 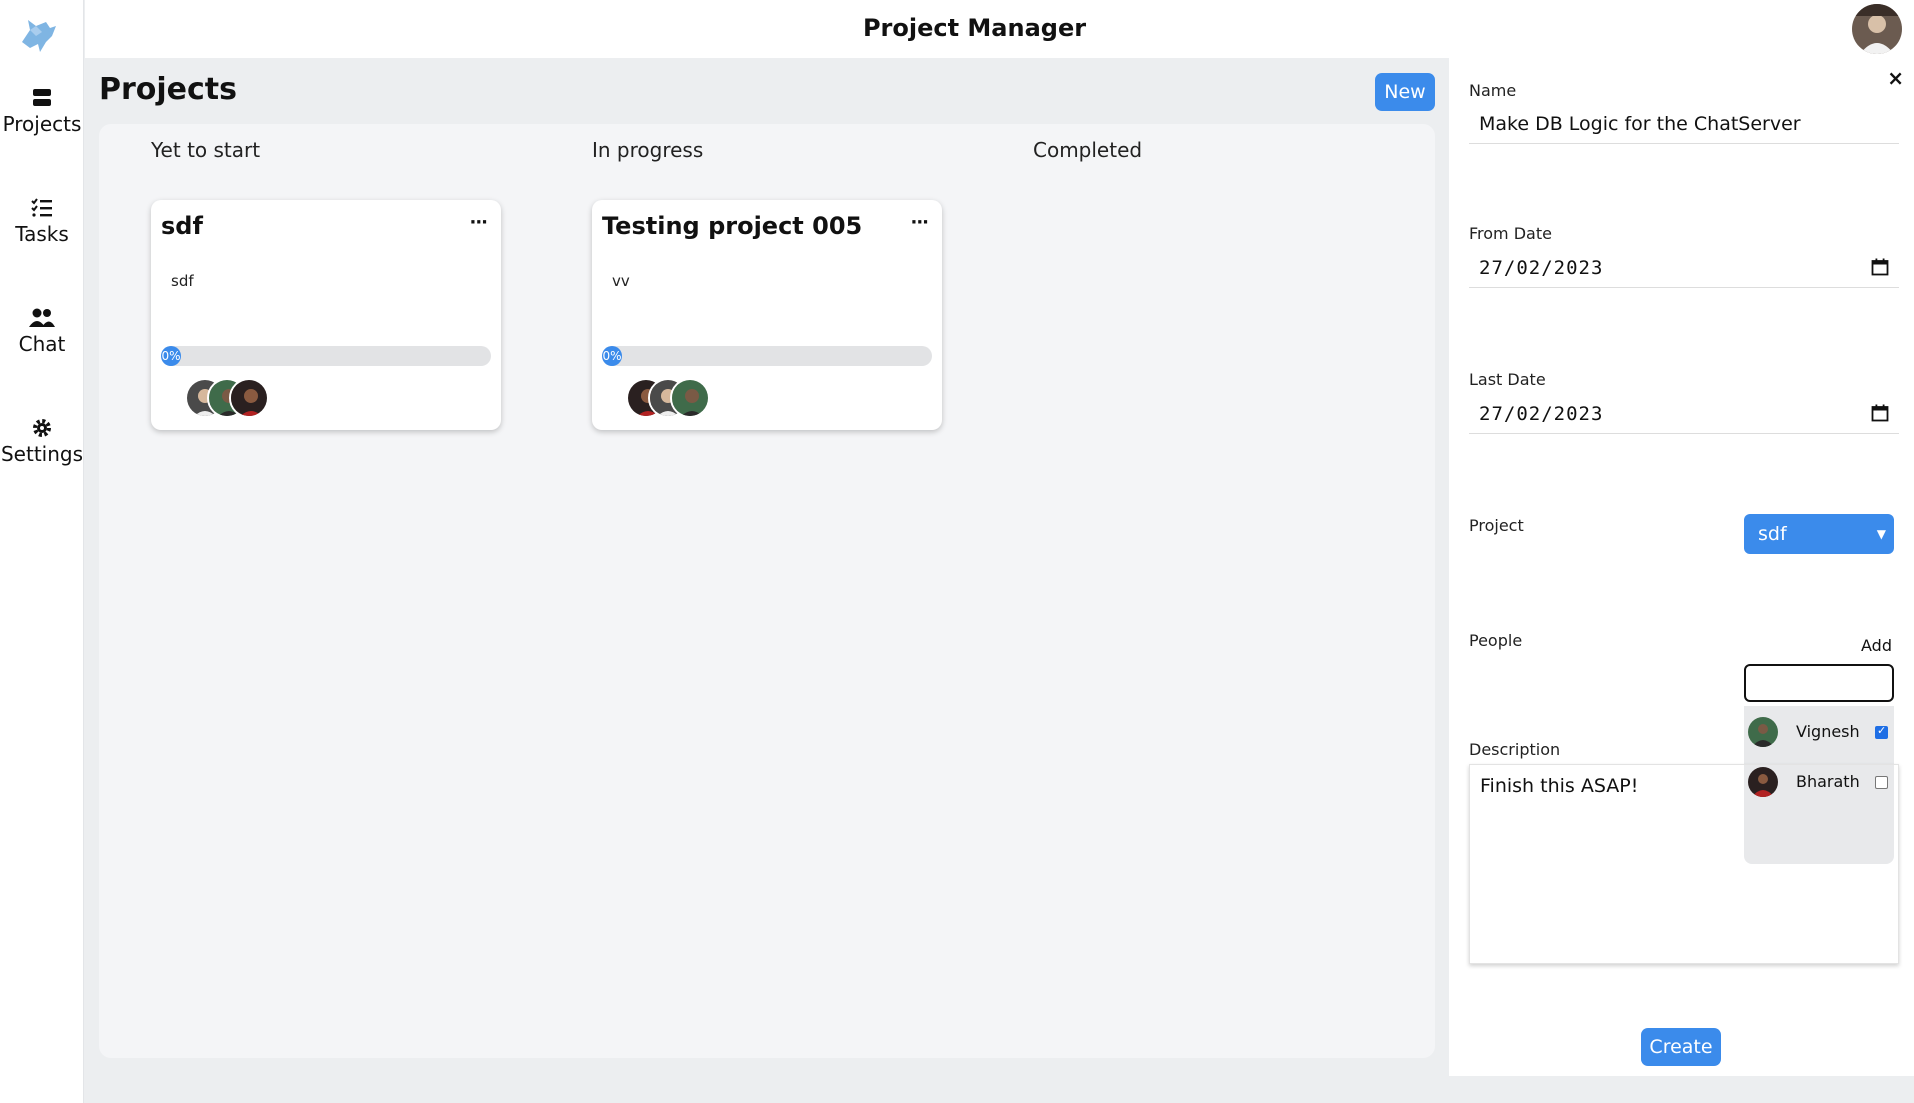 What do you see at coordinates (1684, 268) in the screenshot?
I see `from-date-field: 27/02/2023` at bounding box center [1684, 268].